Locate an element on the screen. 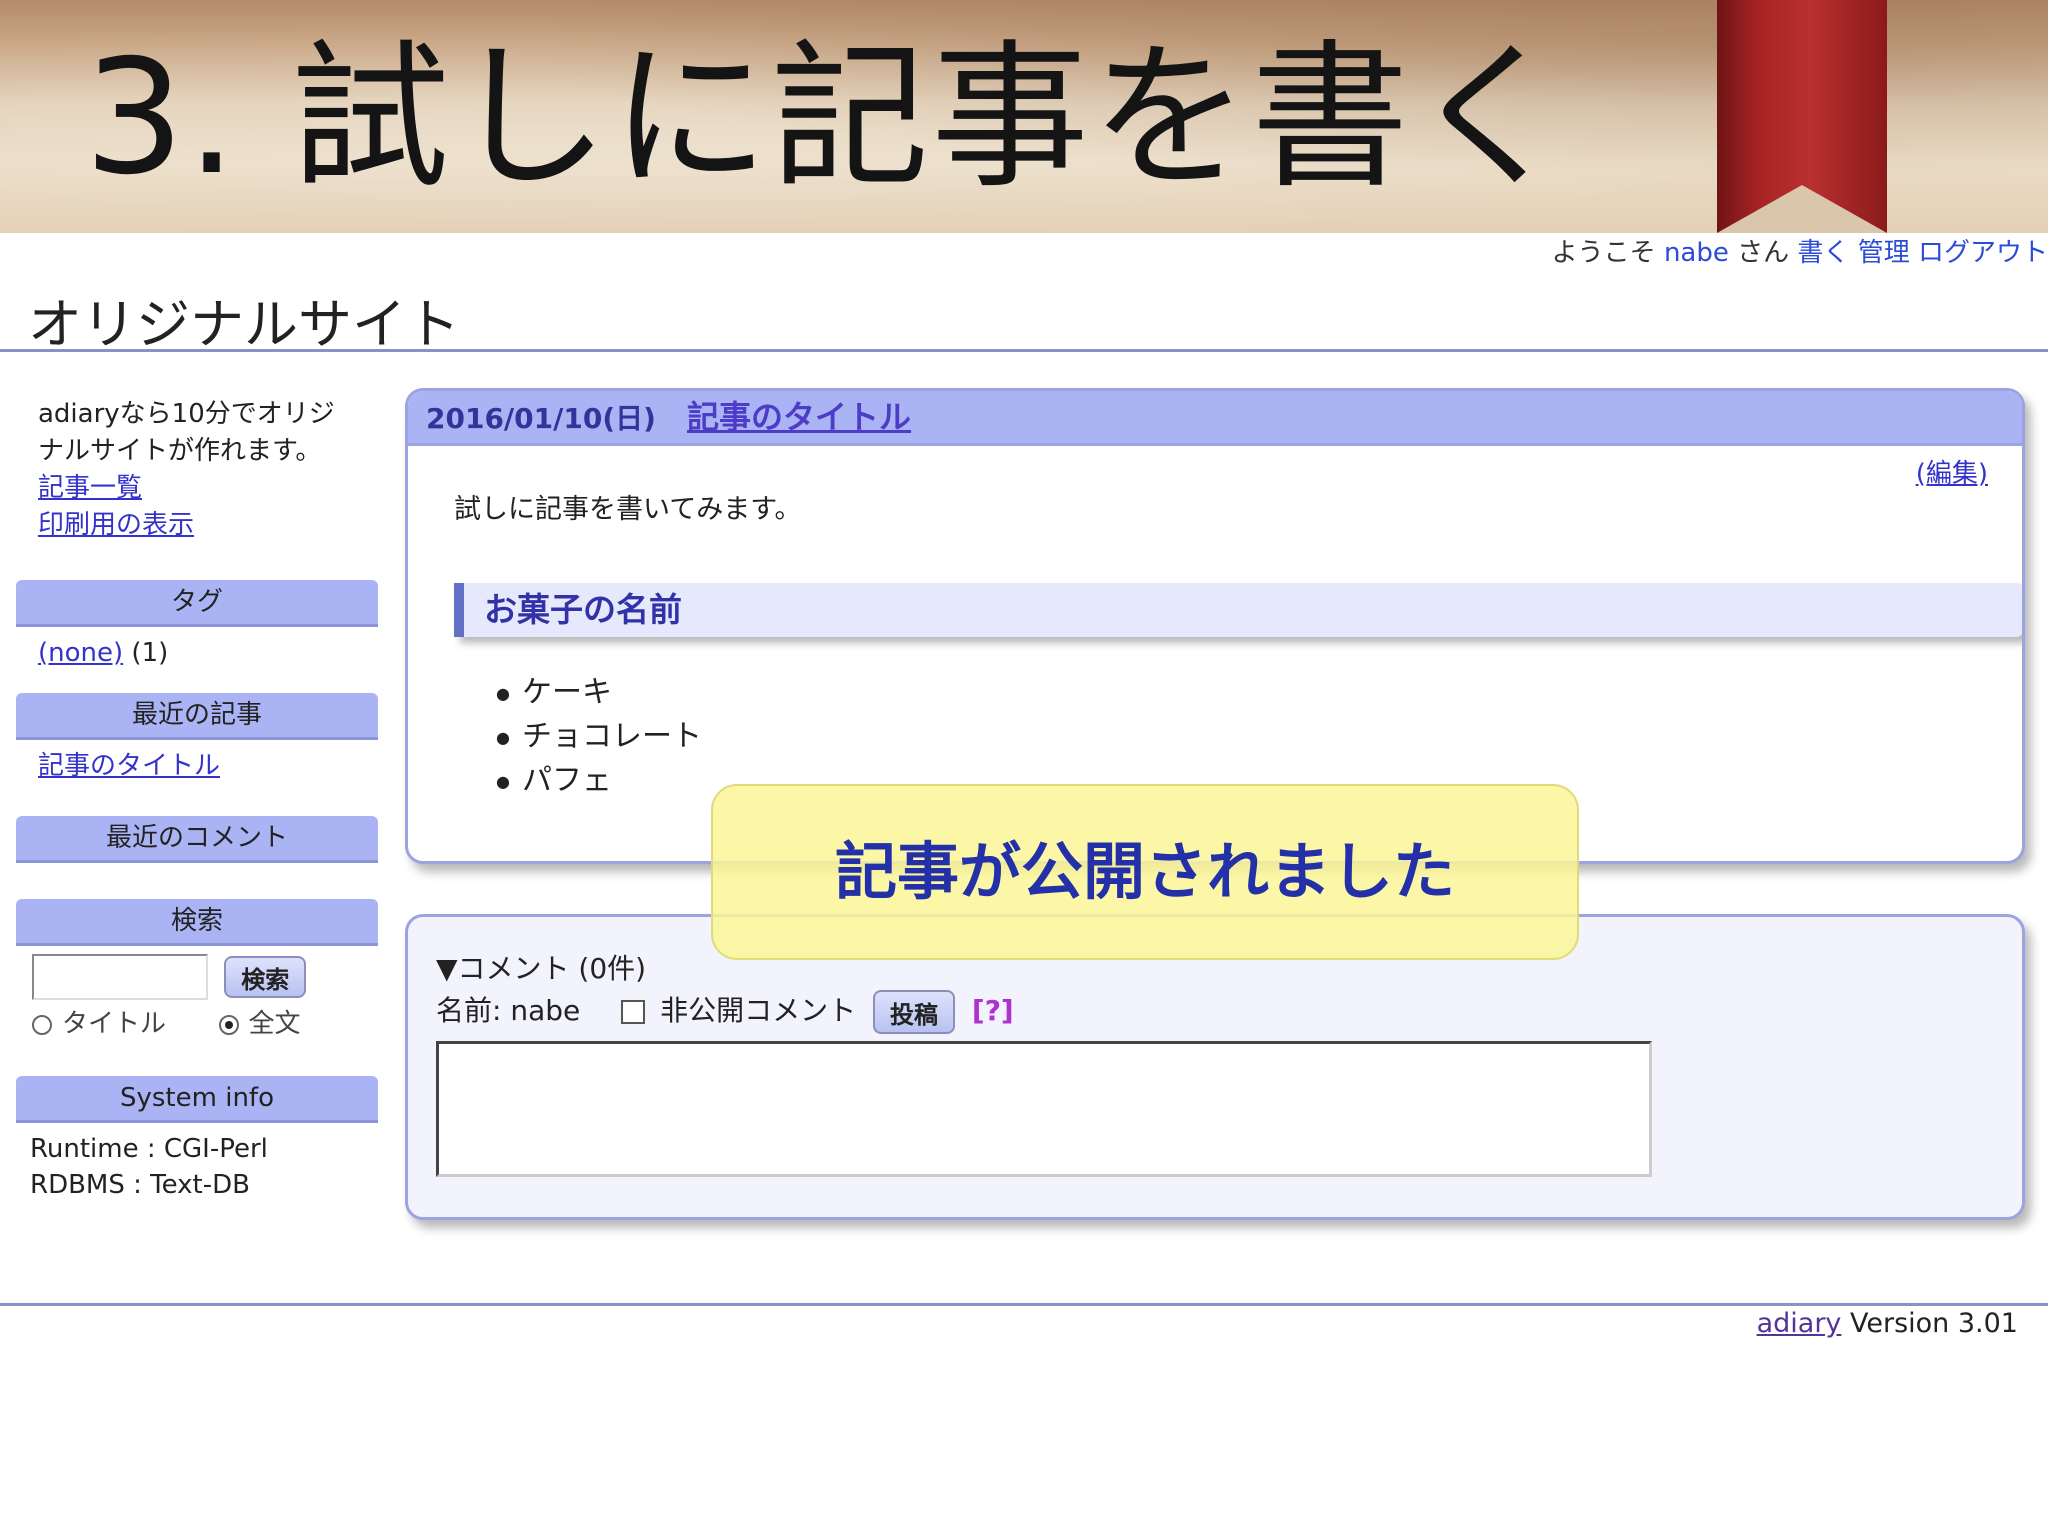 The height and width of the screenshot is (1535, 2048). post-button: 投稿 is located at coordinates (913, 1012).